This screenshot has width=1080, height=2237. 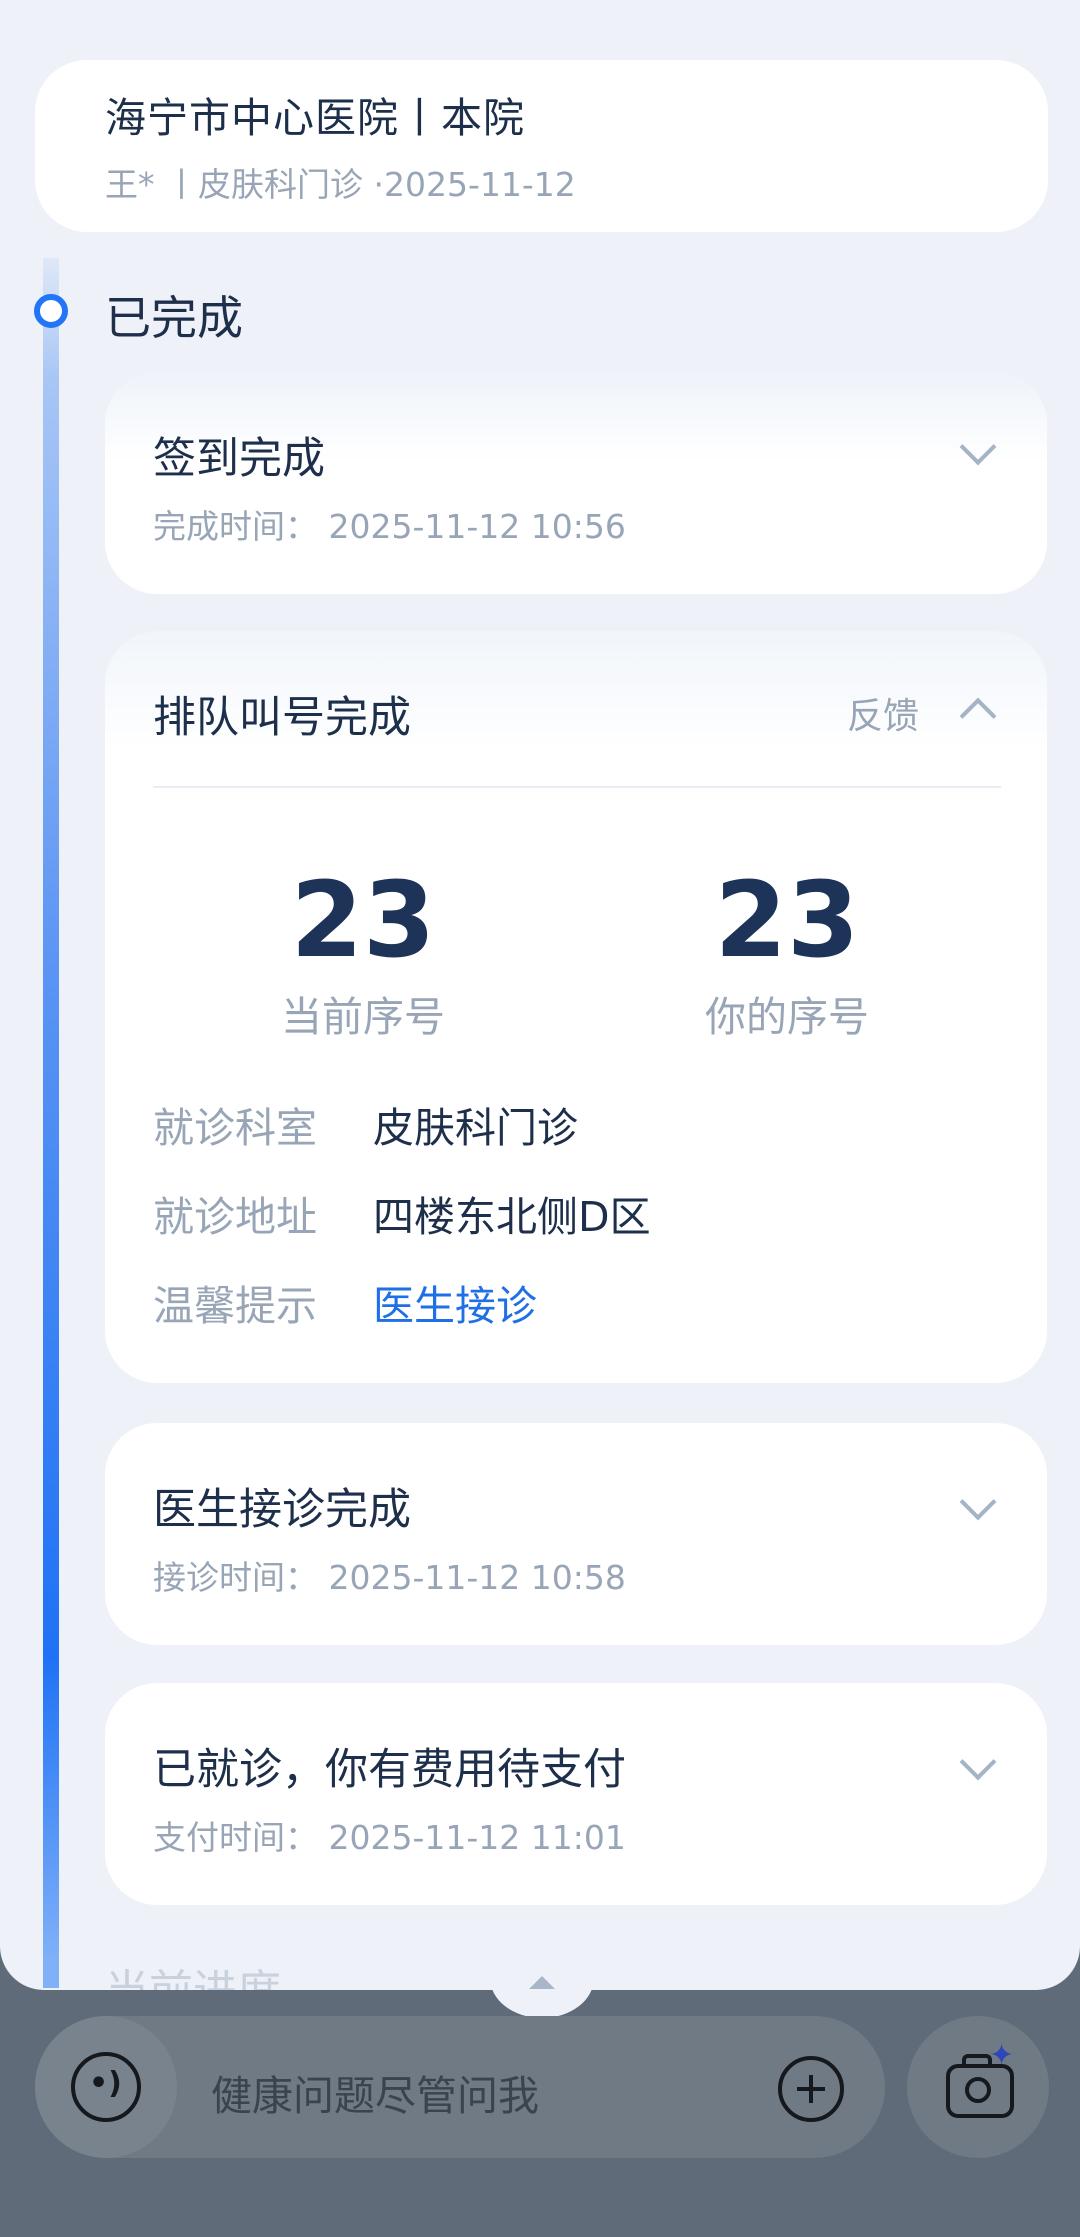 What do you see at coordinates (541, 146) in the screenshot?
I see `hospital-card: 海宁市中心医院丨本院 王* 丨皮肤科门诊 ·2025-11-12` at bounding box center [541, 146].